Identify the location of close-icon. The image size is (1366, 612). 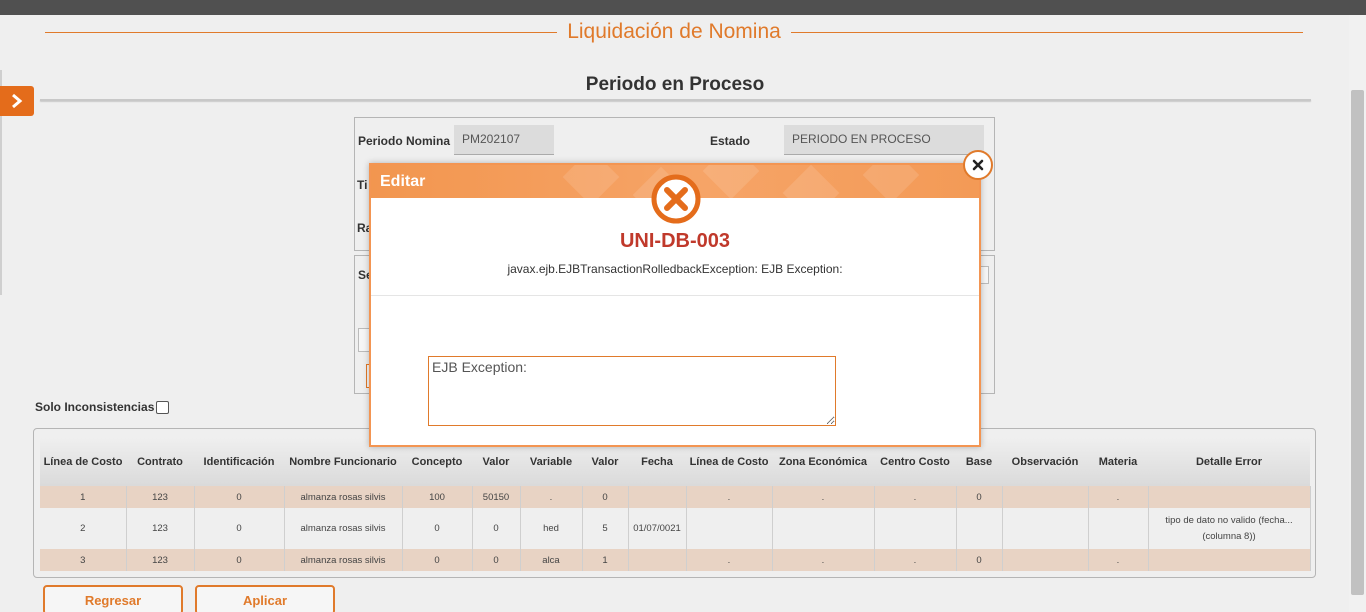
(978, 165).